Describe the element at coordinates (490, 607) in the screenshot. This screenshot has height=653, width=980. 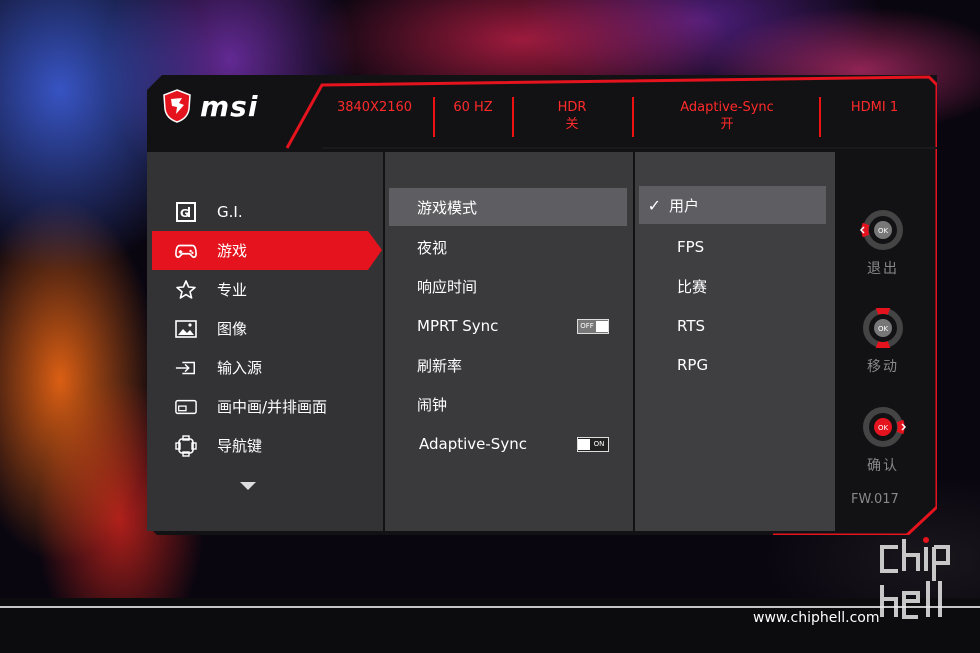
I see `monitor-edge-highlight` at that location.